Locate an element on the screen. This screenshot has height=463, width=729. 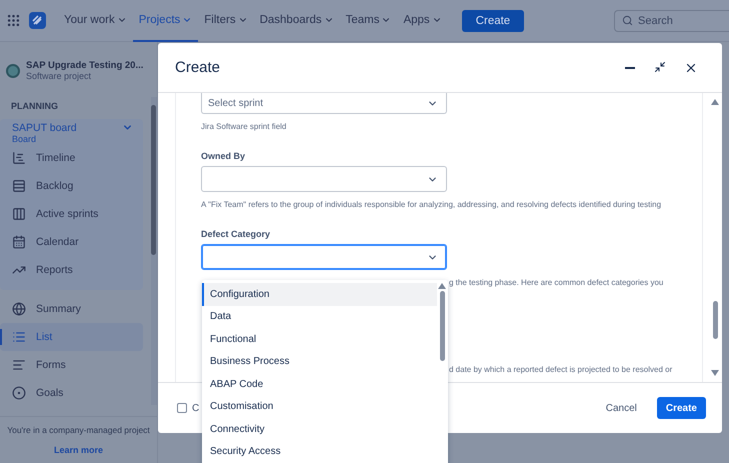
project-type: Software project is located at coordinates (59, 76).